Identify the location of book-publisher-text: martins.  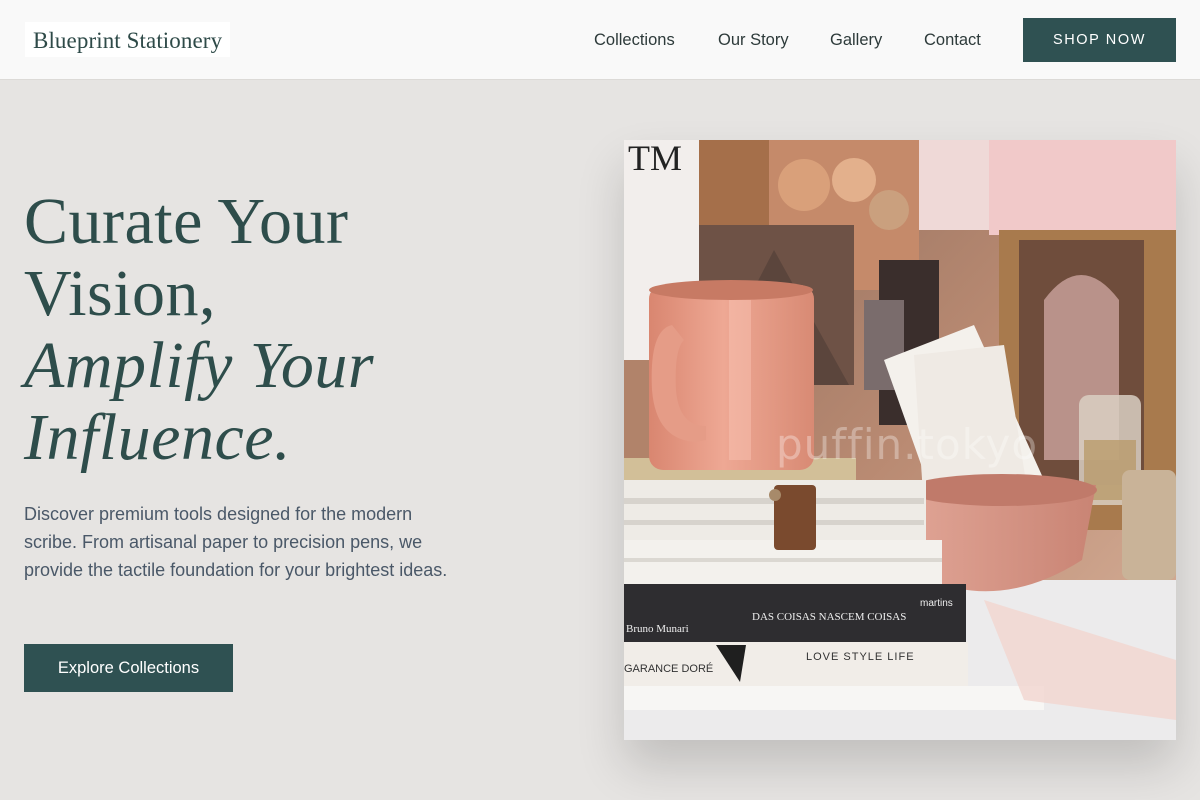
(936, 603).